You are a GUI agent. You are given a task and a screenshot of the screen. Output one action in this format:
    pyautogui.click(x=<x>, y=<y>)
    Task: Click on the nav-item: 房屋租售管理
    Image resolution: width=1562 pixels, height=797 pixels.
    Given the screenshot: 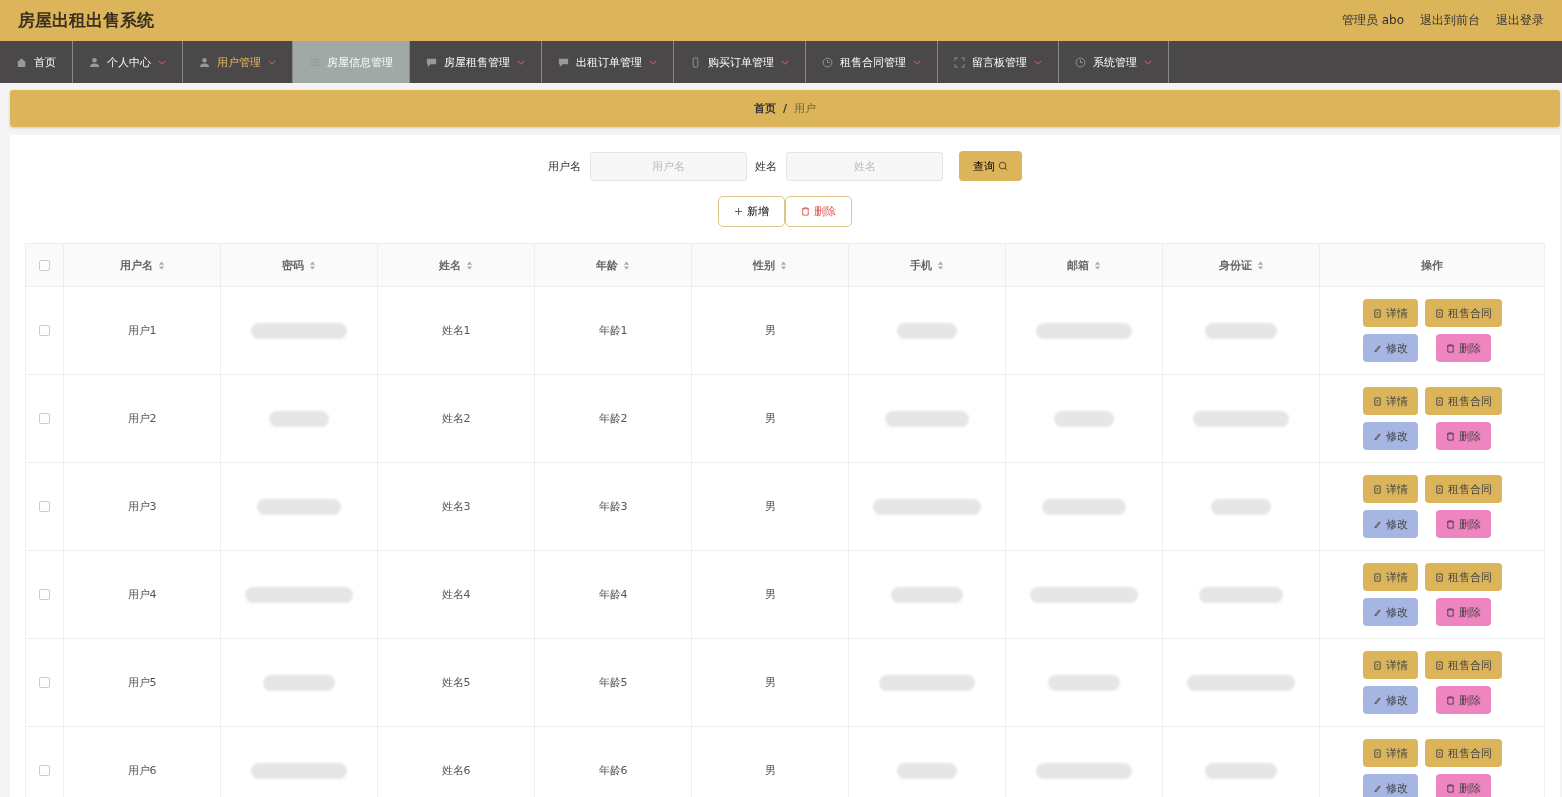 What is the action you would take?
    pyautogui.click(x=476, y=62)
    